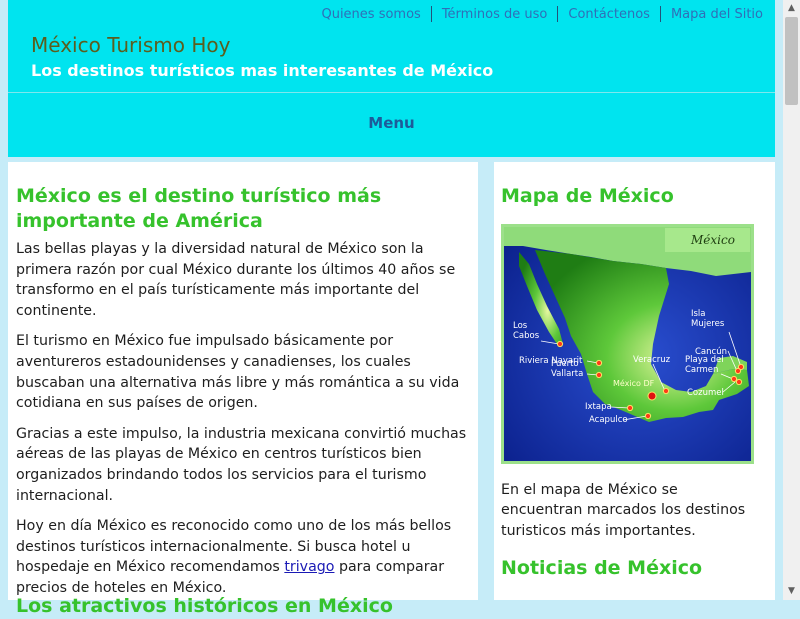 The width and height of the screenshot is (800, 619). Describe the element at coordinates (704, 365) in the screenshot. I see `city-label: Playa del Carmen` at that location.